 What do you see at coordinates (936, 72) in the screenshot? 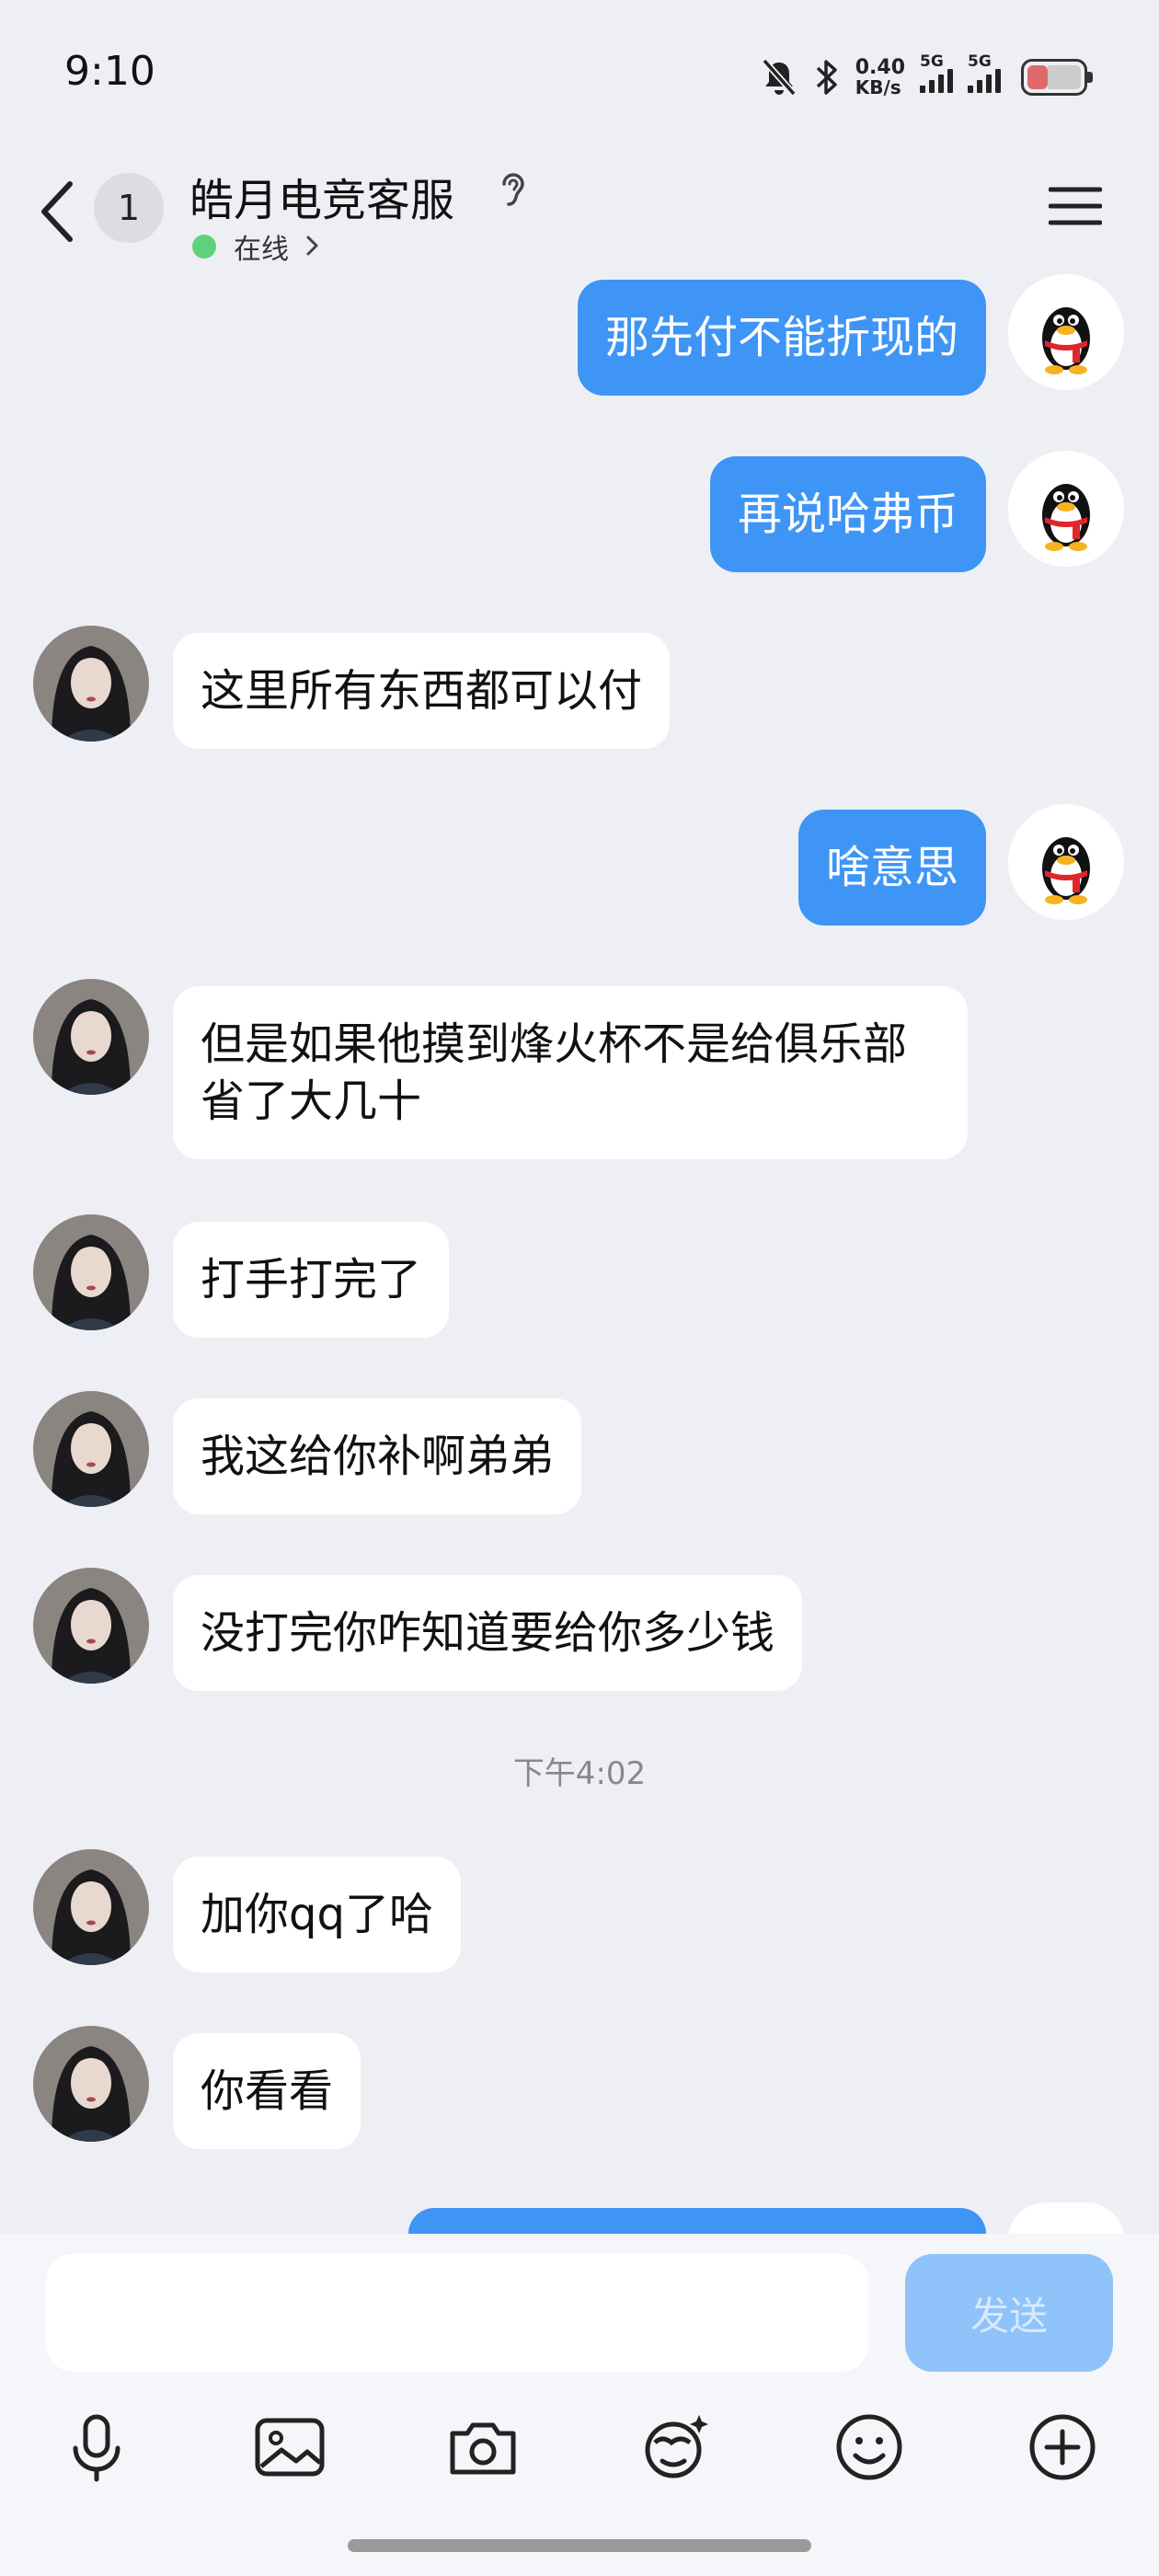
I see `signal-sim1-icon: 5G` at bounding box center [936, 72].